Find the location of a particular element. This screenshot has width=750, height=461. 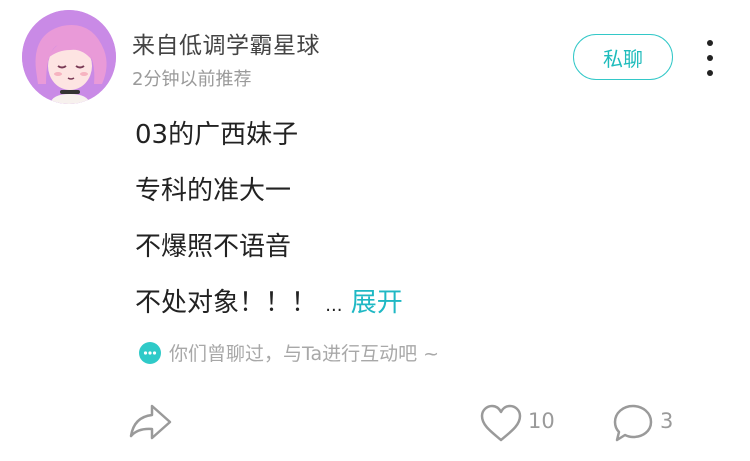

content-line: 不爆照不语音 is located at coordinates (213, 247).